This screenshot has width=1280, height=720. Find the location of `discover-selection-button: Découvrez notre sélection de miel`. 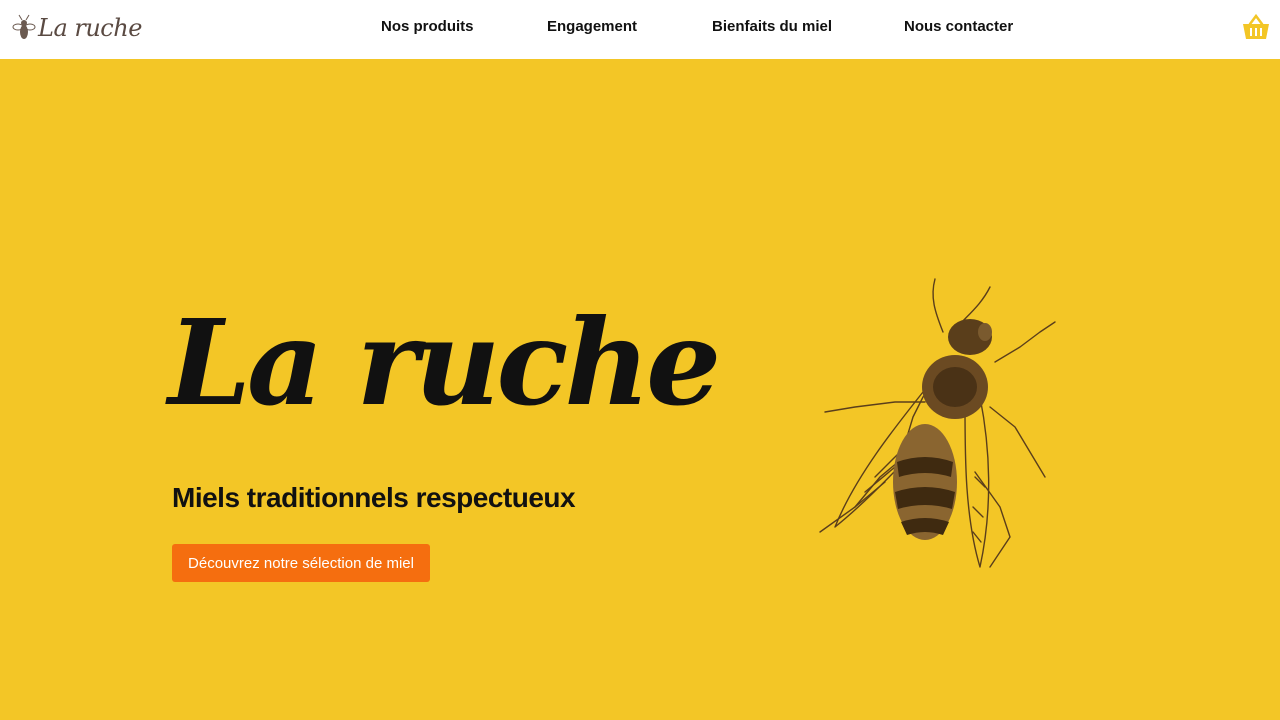

discover-selection-button: Découvrez notre sélection de miel is located at coordinates (301, 563).